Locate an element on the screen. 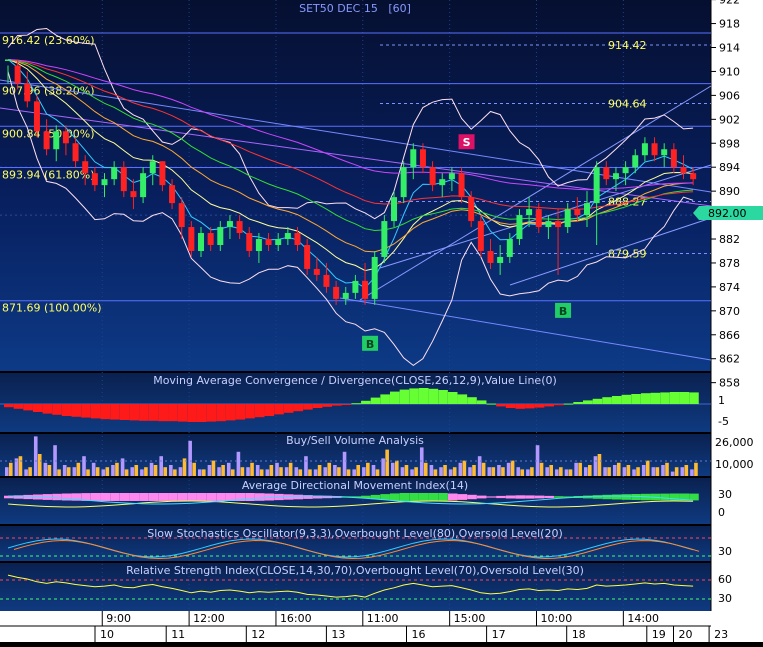 This screenshot has width=763, height=647. price-axis-tick-label: 862 is located at coordinates (729, 359).